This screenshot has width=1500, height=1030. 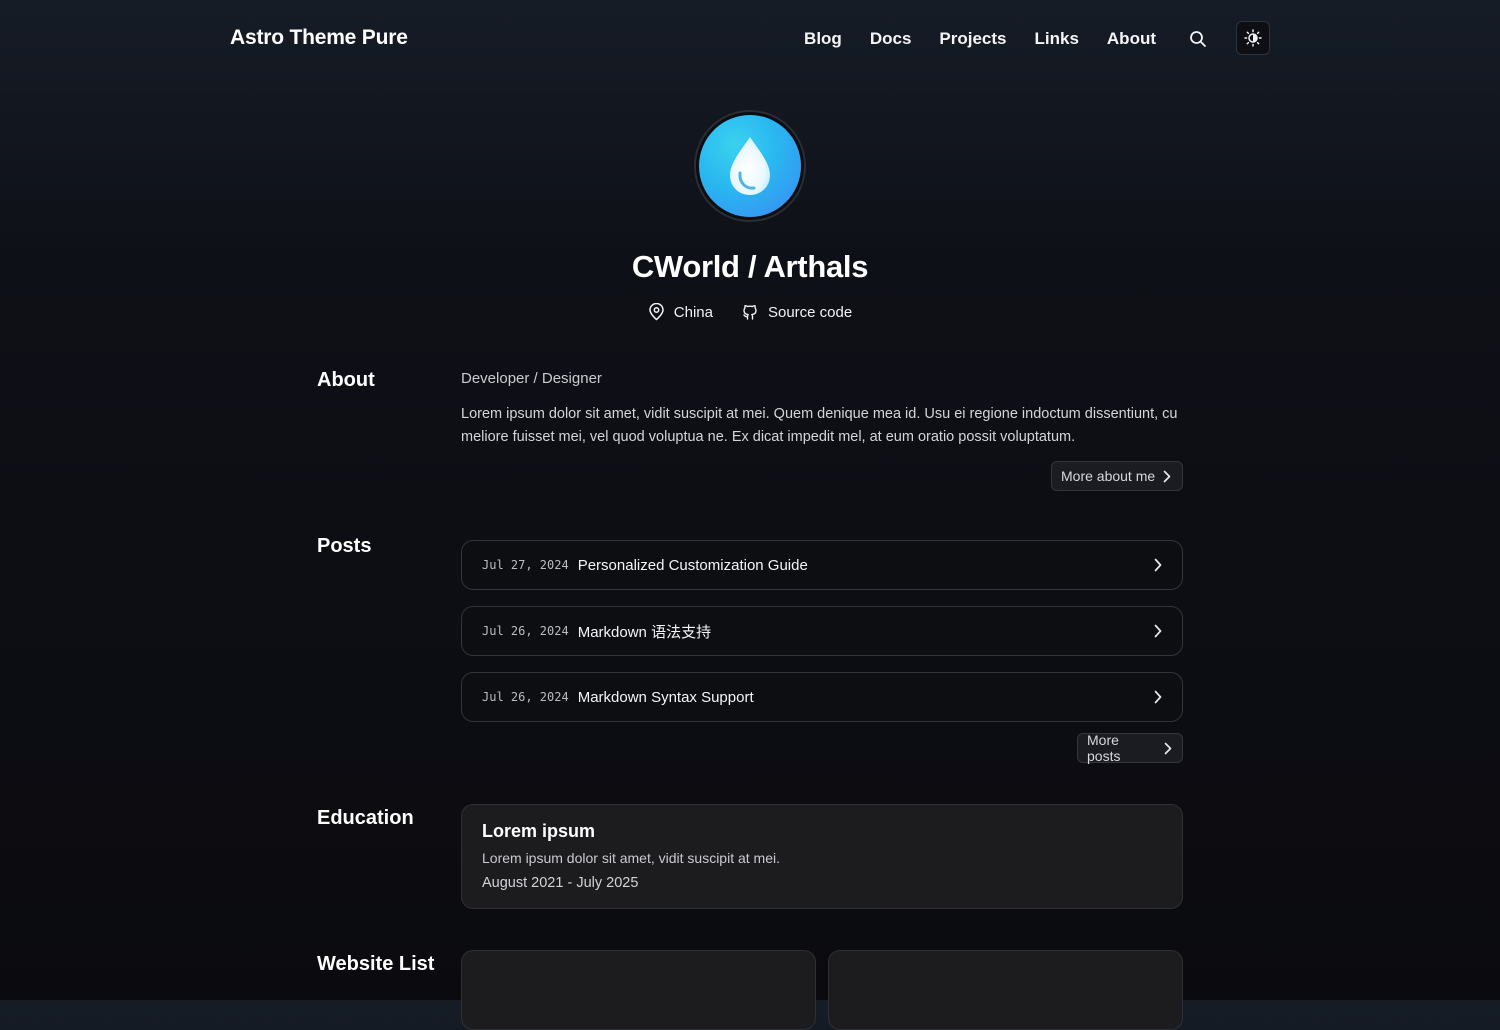 I want to click on nav-links: Links, so click(x=1057, y=39).